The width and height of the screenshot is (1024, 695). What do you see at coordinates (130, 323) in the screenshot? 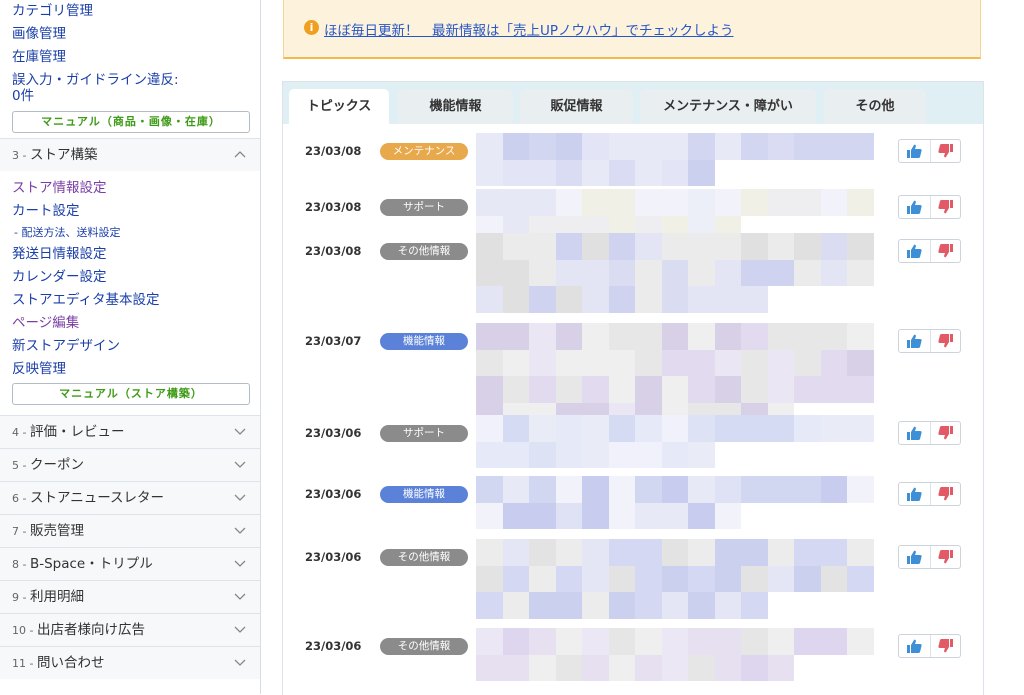
I see `sidebar-item-page-edit: ページ編集` at bounding box center [130, 323].